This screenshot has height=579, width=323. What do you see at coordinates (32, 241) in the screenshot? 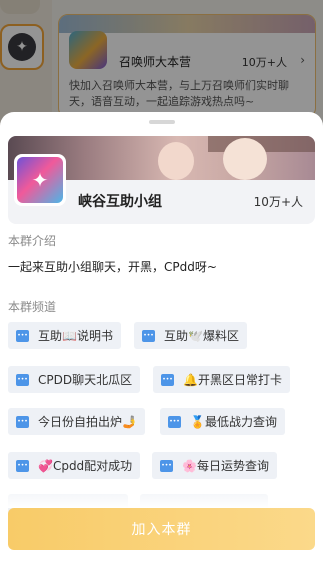
I see `intro-section-title: 本群介绍` at bounding box center [32, 241].